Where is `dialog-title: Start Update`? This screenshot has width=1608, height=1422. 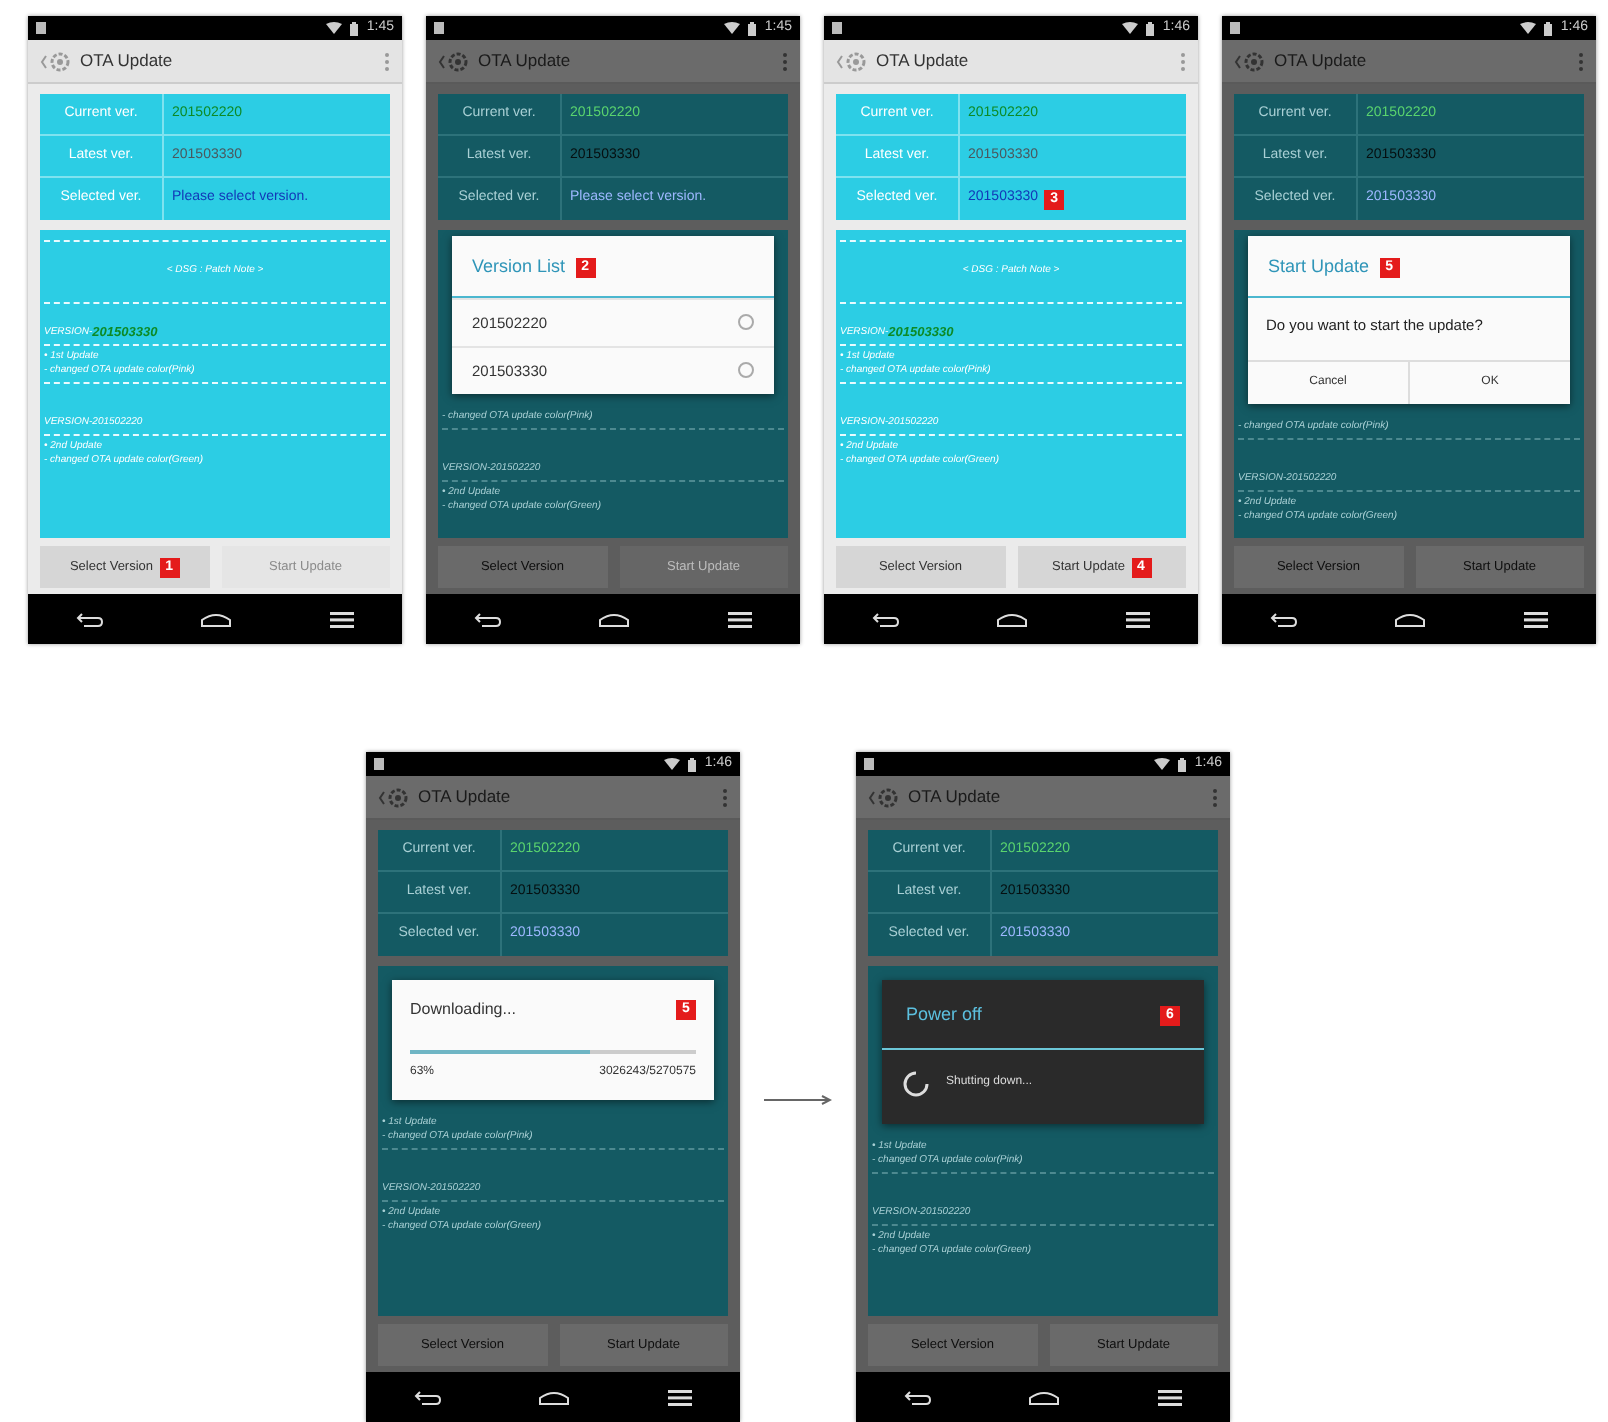 dialog-title: Start Update is located at coordinates (1319, 267).